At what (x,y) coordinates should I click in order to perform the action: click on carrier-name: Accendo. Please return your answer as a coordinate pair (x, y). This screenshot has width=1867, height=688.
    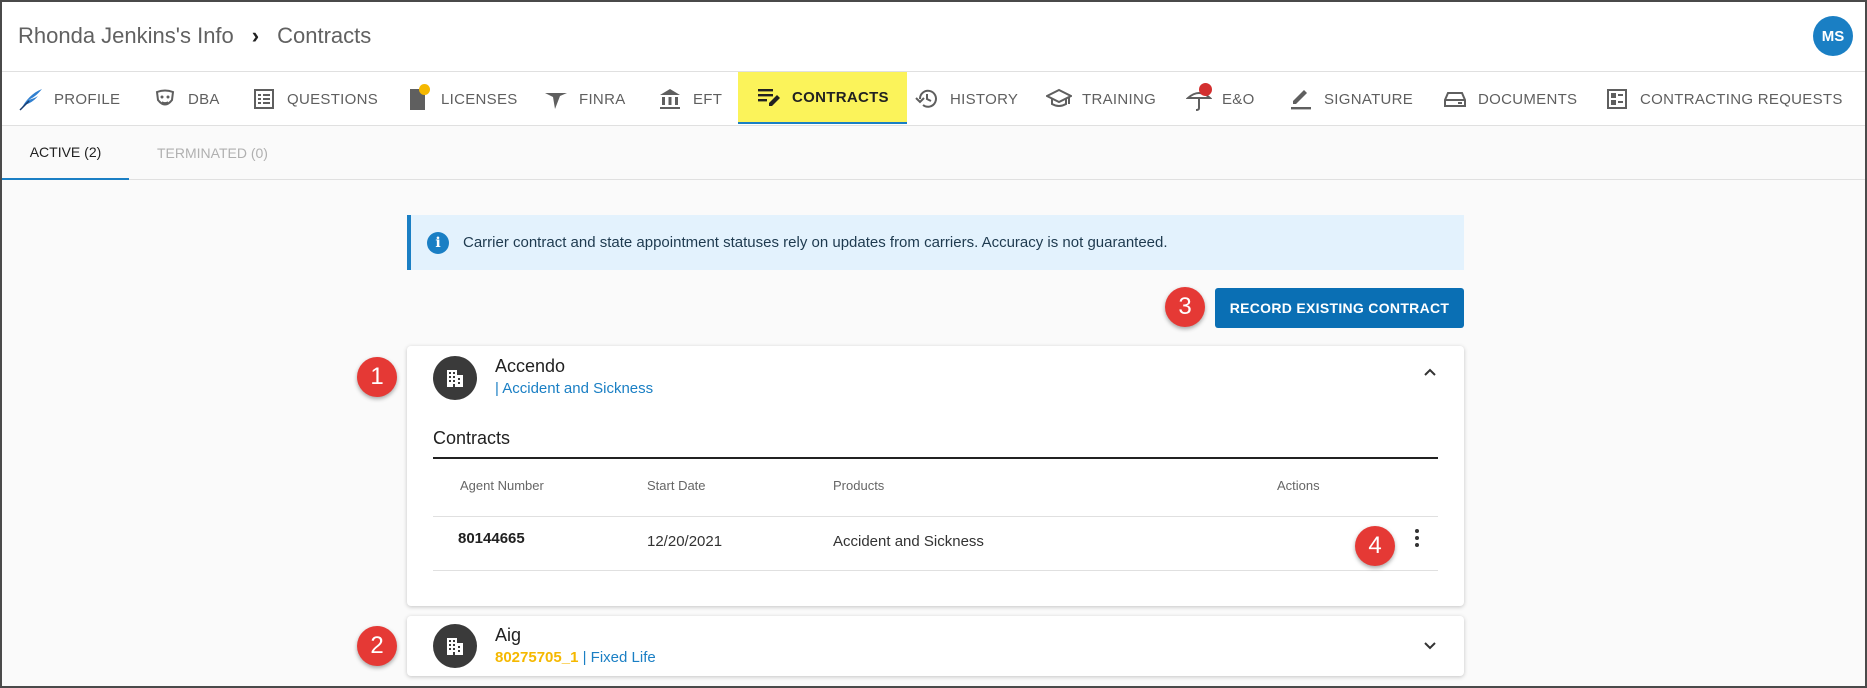
    Looking at the image, I should click on (530, 366).